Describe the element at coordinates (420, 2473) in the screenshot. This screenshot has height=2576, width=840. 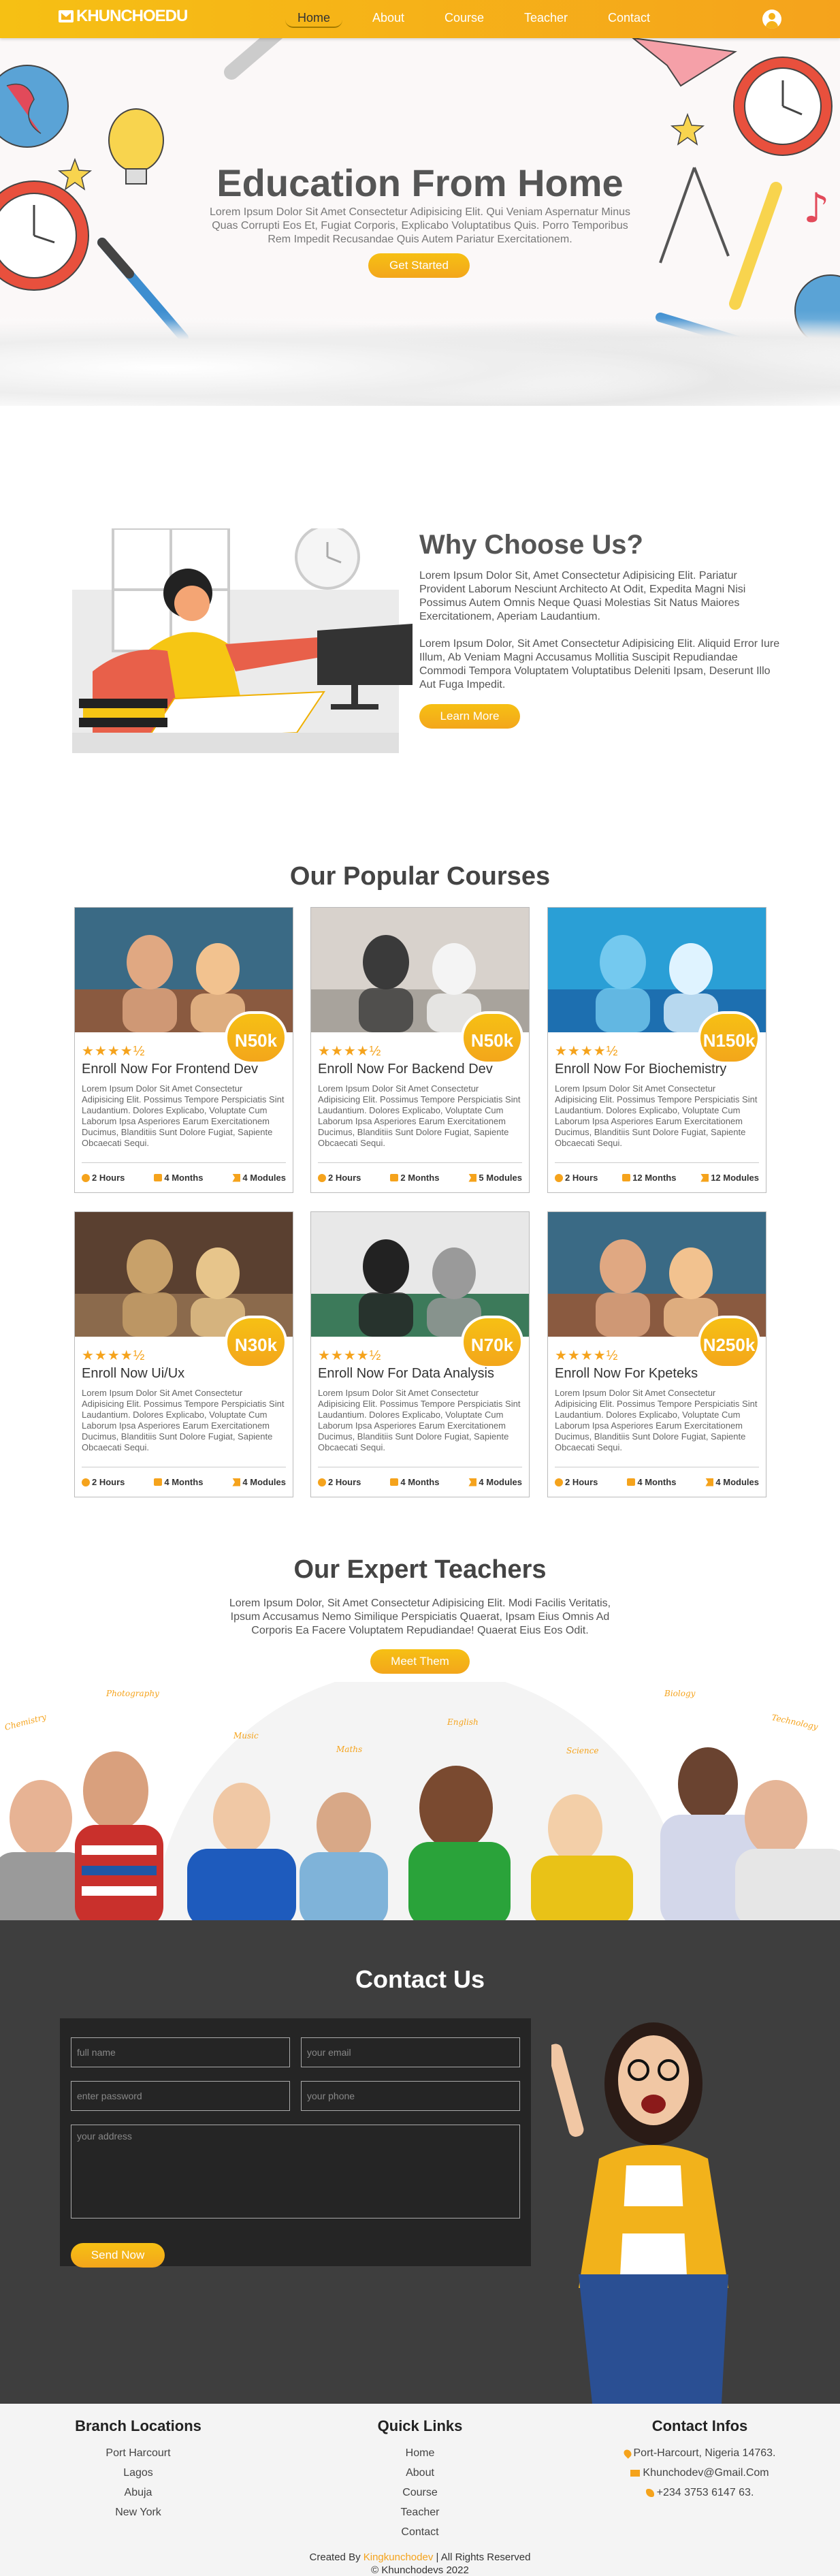
I see `footer-link-about: About` at that location.